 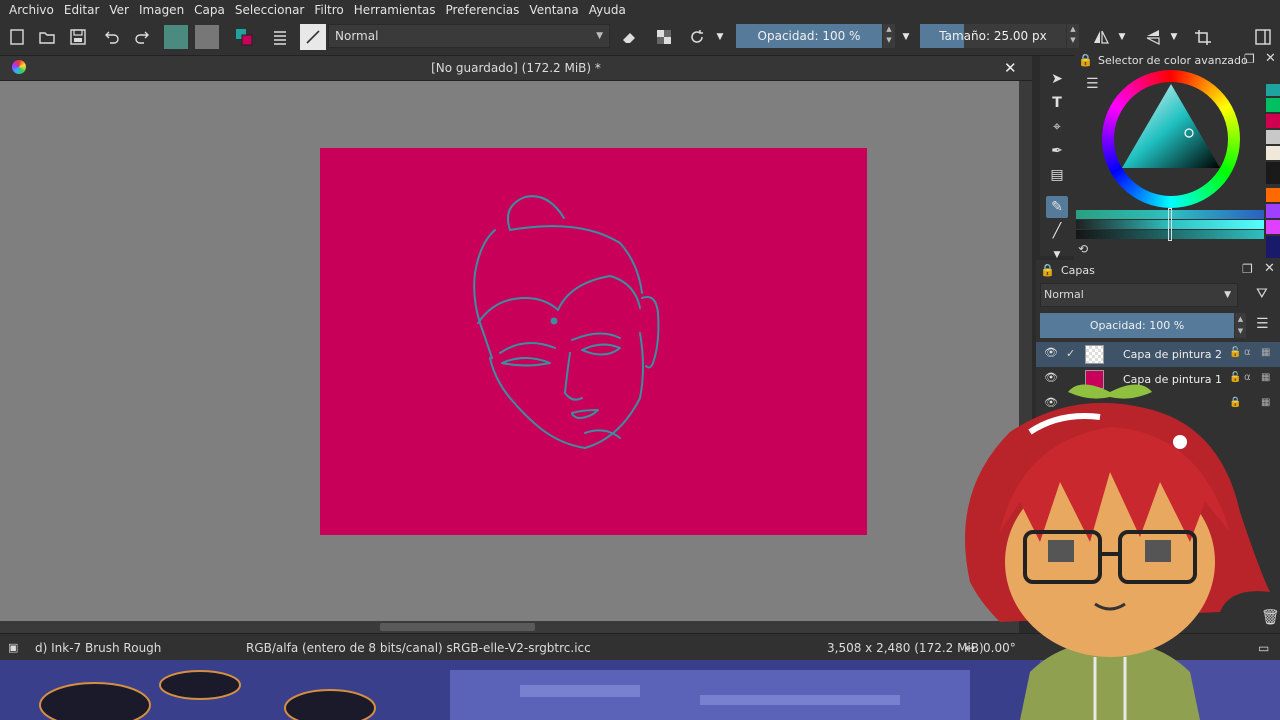 What do you see at coordinates (1247, 352) in the screenshot?
I see `alpha-icon: α` at bounding box center [1247, 352].